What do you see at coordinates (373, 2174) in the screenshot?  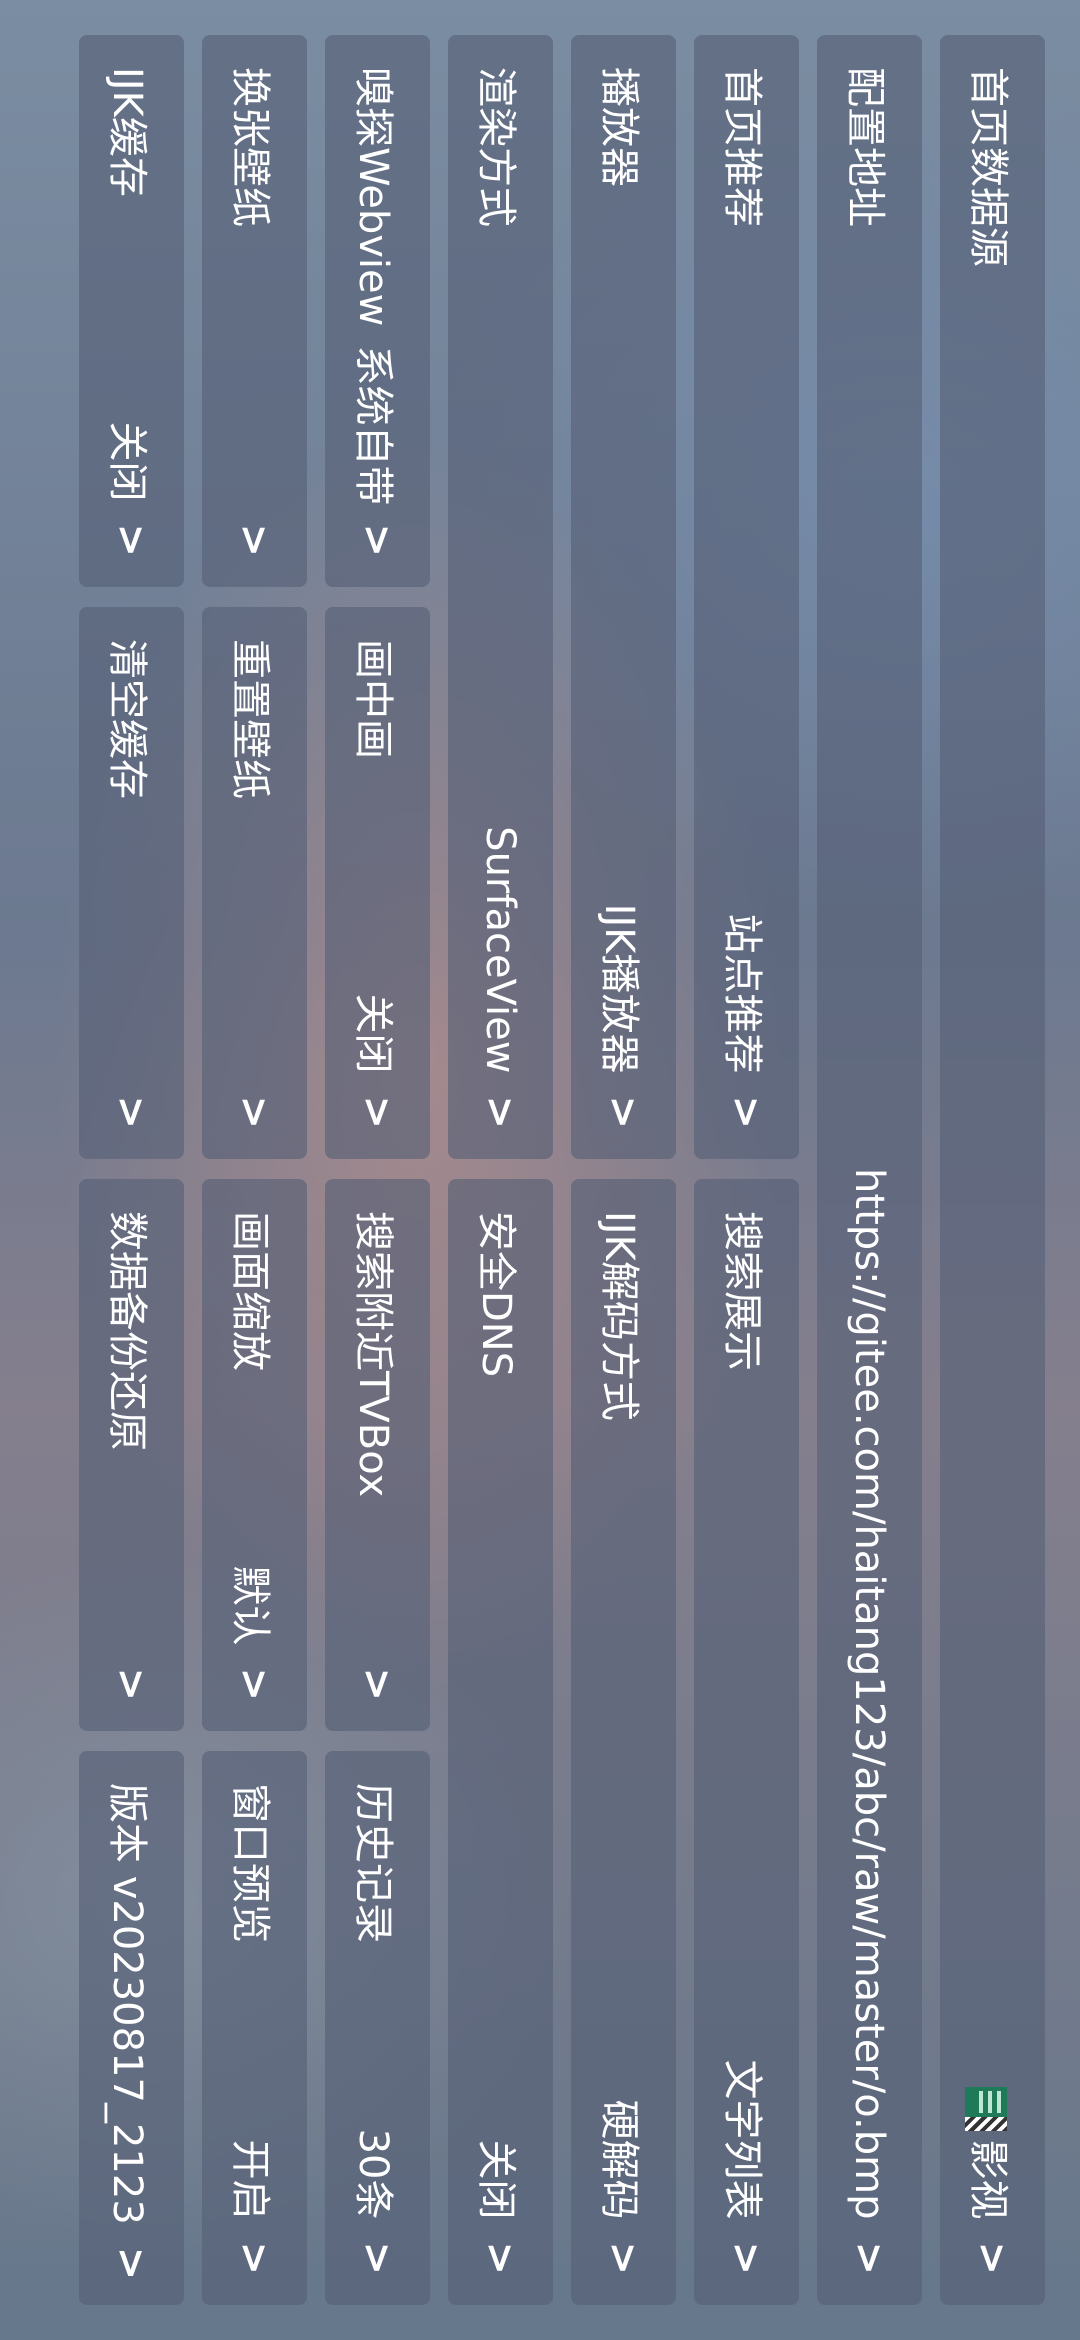 I see `history-value: 30条` at bounding box center [373, 2174].